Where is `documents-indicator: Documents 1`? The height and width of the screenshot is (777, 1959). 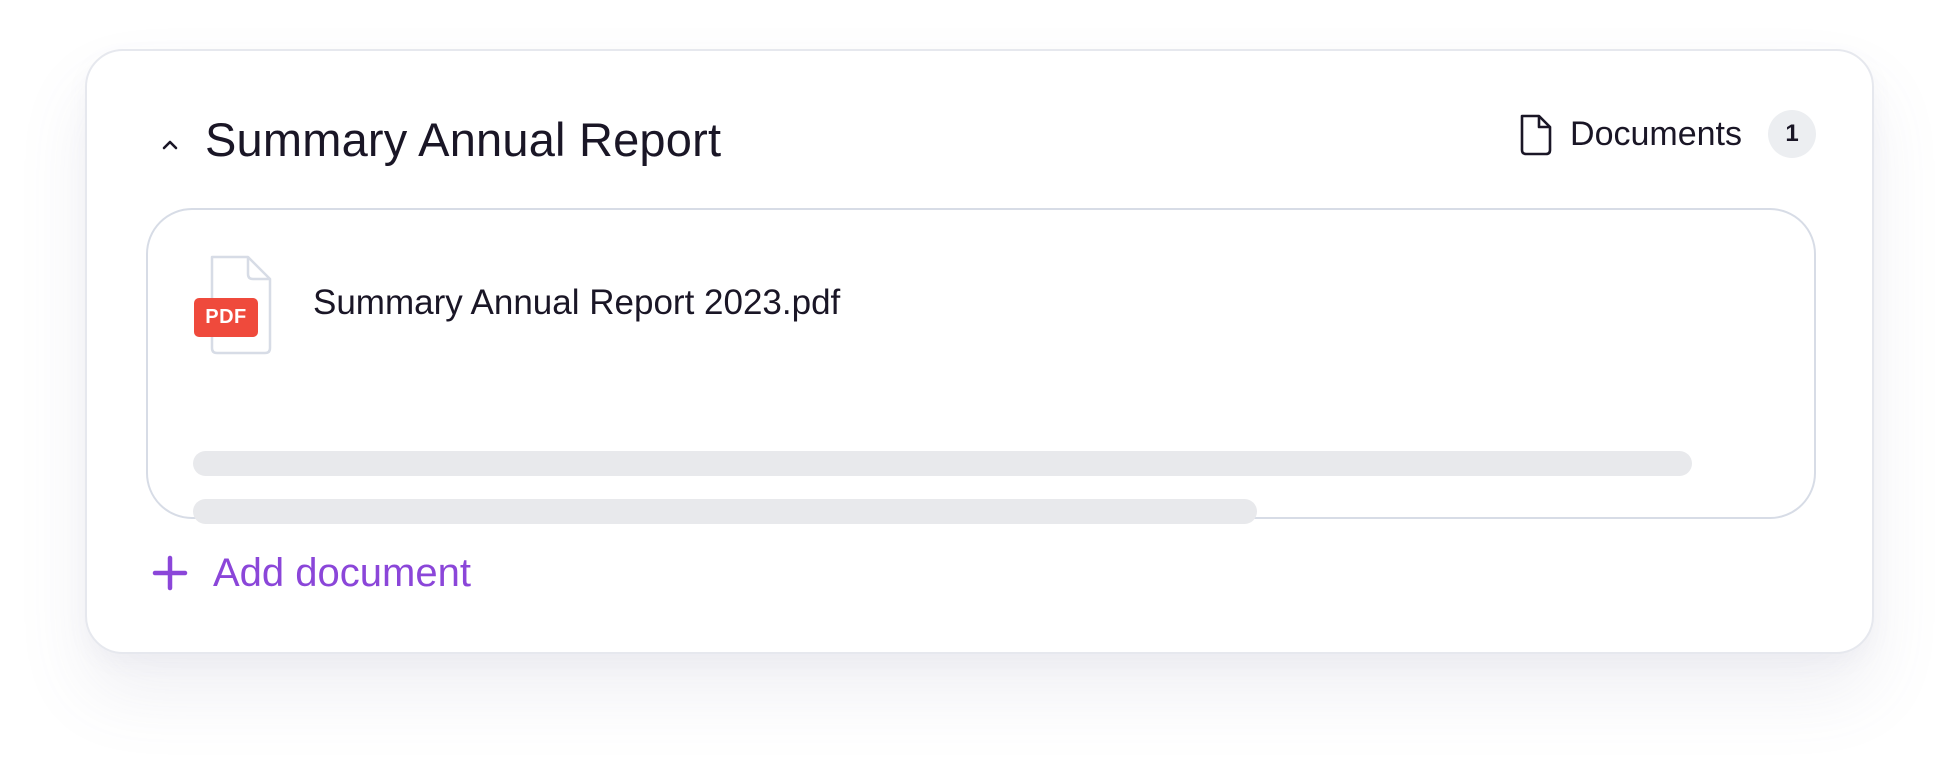 documents-indicator: Documents 1 is located at coordinates (1666, 134).